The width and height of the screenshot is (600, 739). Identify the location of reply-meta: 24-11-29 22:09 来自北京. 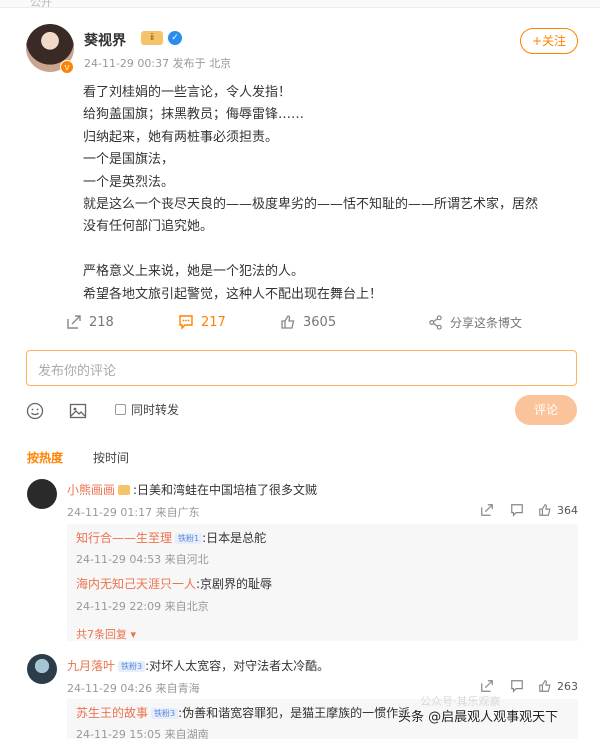
(142, 606).